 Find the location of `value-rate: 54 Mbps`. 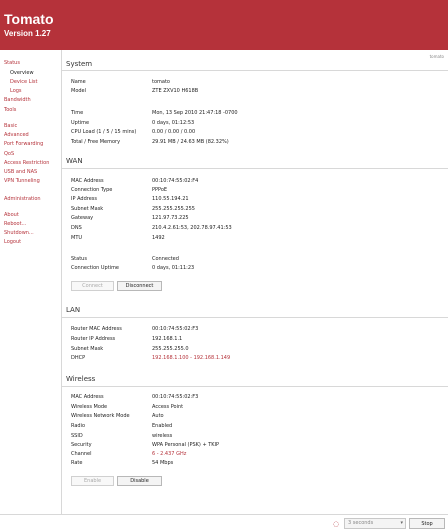

value-rate: 54 Mbps is located at coordinates (163, 463).